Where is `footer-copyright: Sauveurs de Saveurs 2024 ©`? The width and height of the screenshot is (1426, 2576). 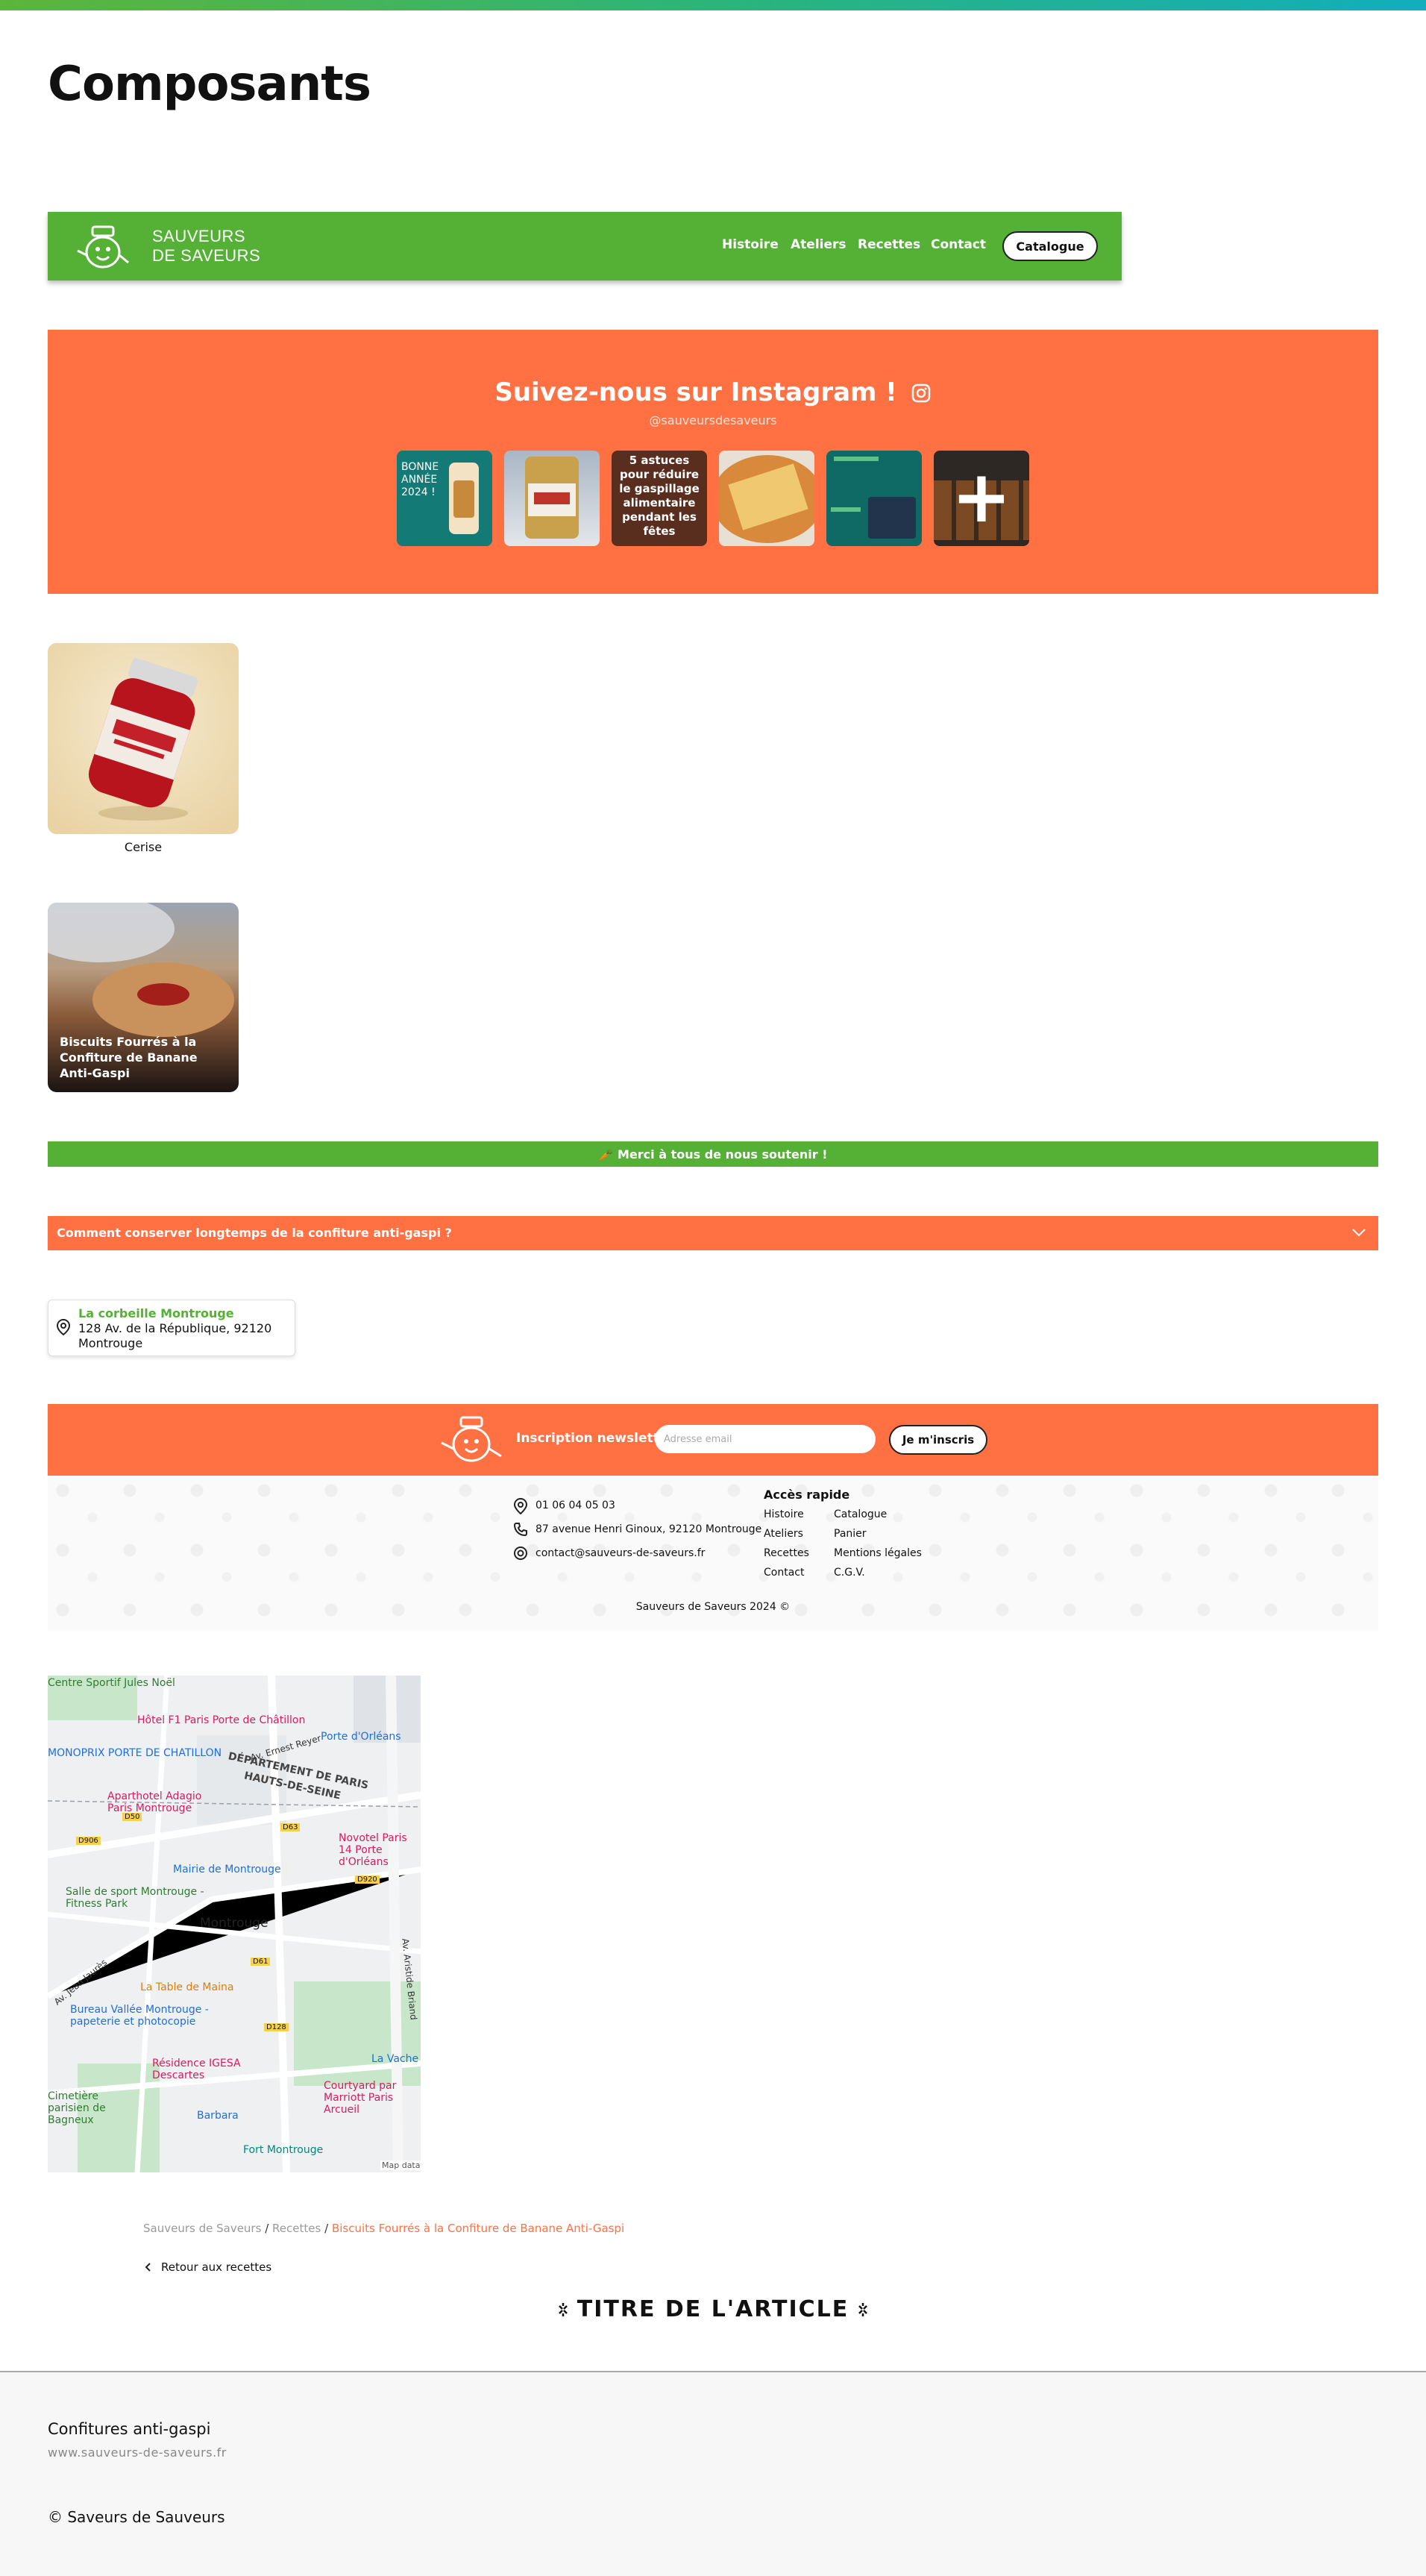
footer-copyright: Sauveurs de Saveurs 2024 © is located at coordinates (713, 1607).